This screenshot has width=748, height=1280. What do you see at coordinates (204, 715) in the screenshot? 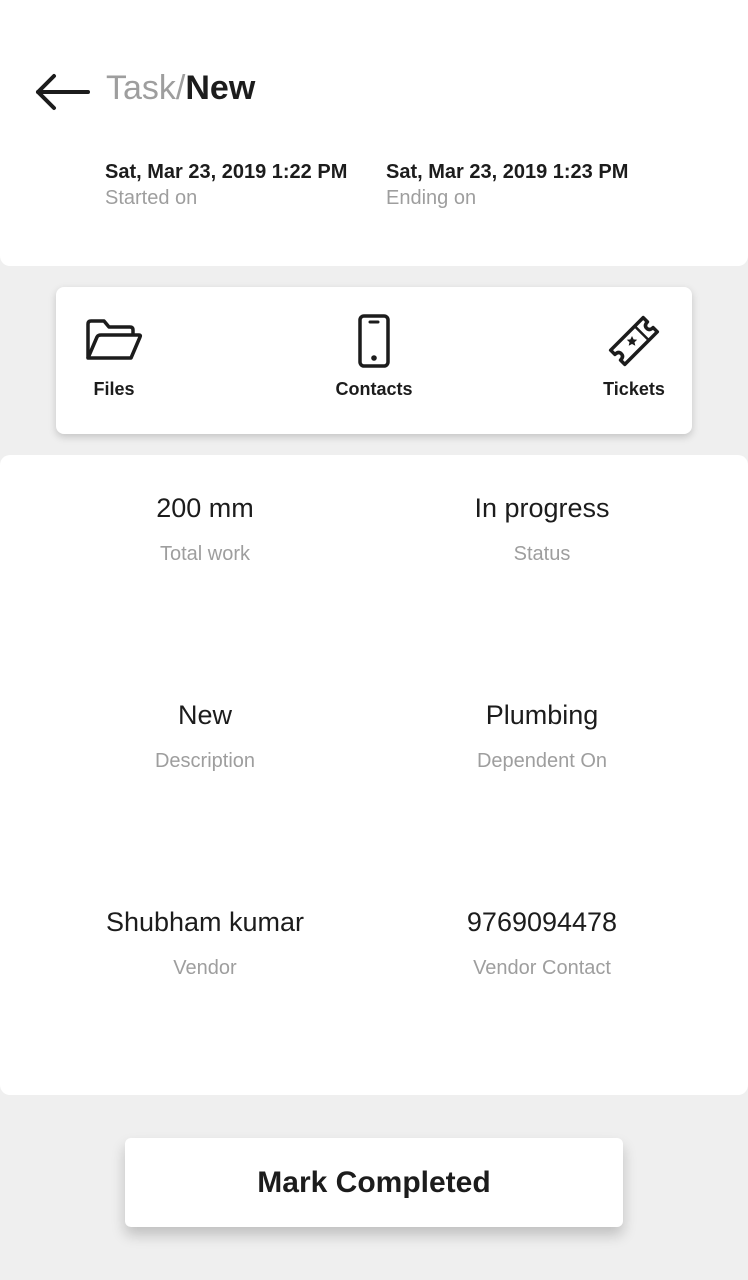
I see `description-value: New` at bounding box center [204, 715].